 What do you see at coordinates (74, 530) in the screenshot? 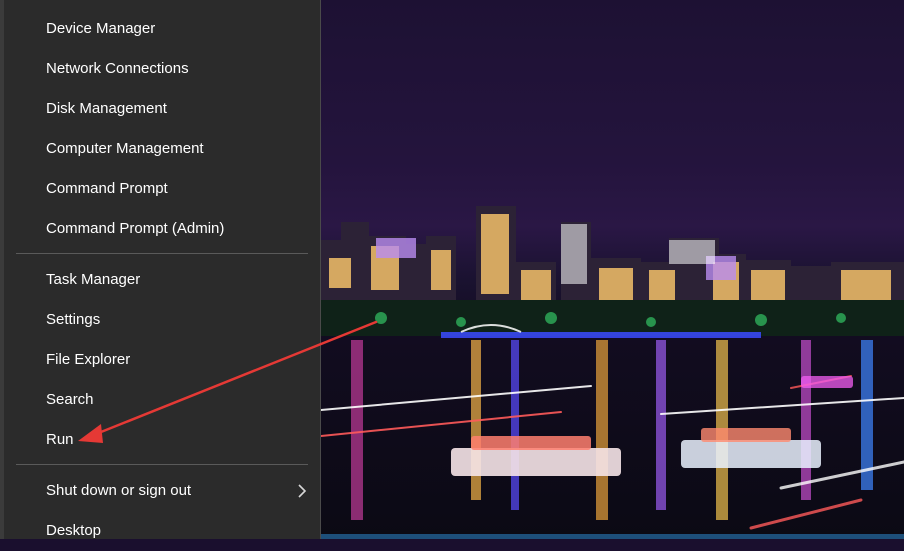
I see `menu-item-label: Desktop` at bounding box center [74, 530].